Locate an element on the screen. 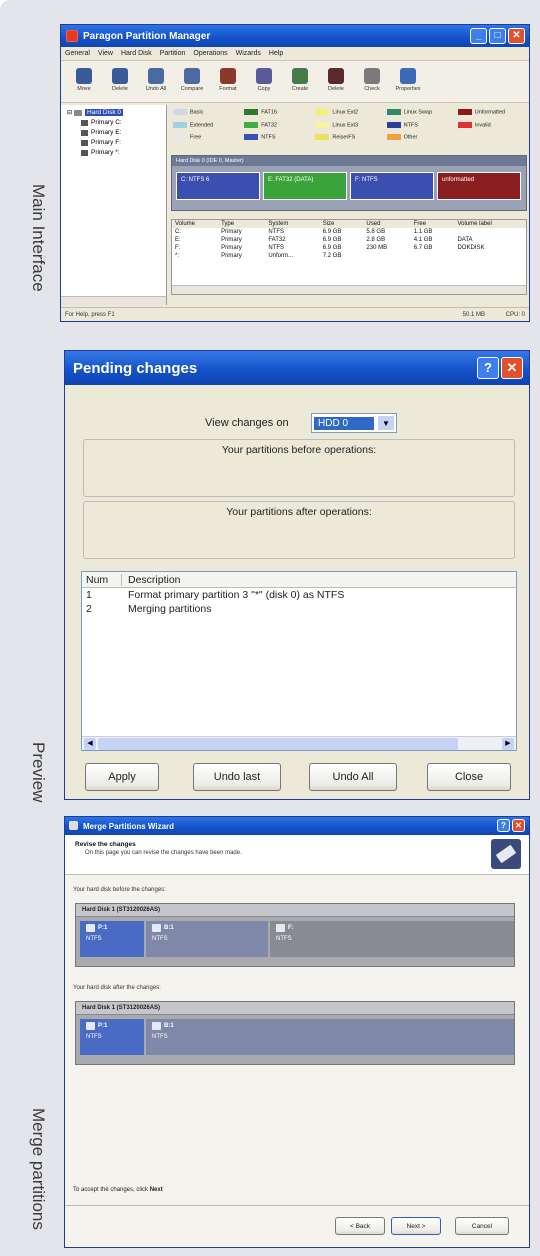 This screenshot has height=1256, width=540. merge-help-button: ? is located at coordinates (503, 825).